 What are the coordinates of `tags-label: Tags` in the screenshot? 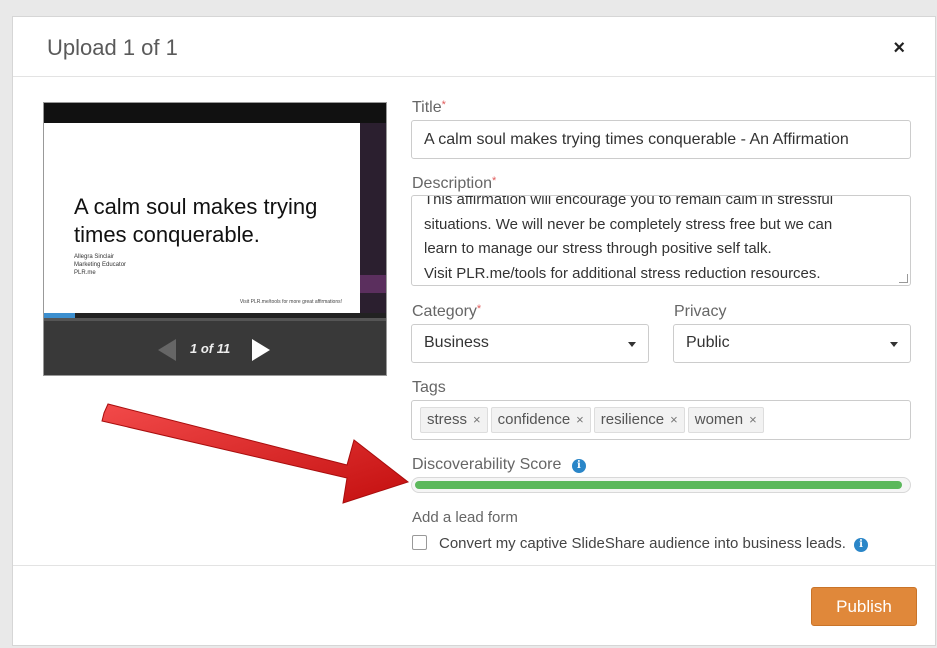 It's located at (429, 387).